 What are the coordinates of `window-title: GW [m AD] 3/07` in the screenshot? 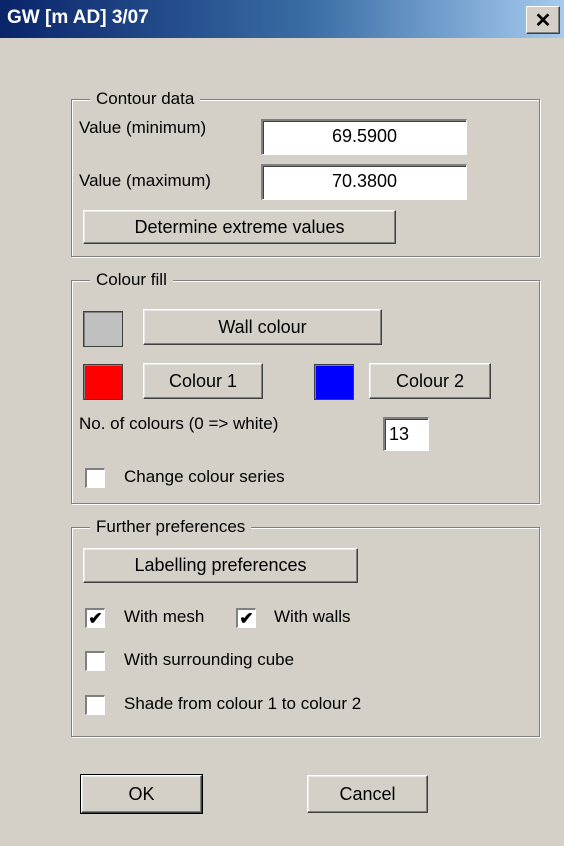 It's located at (78, 17).